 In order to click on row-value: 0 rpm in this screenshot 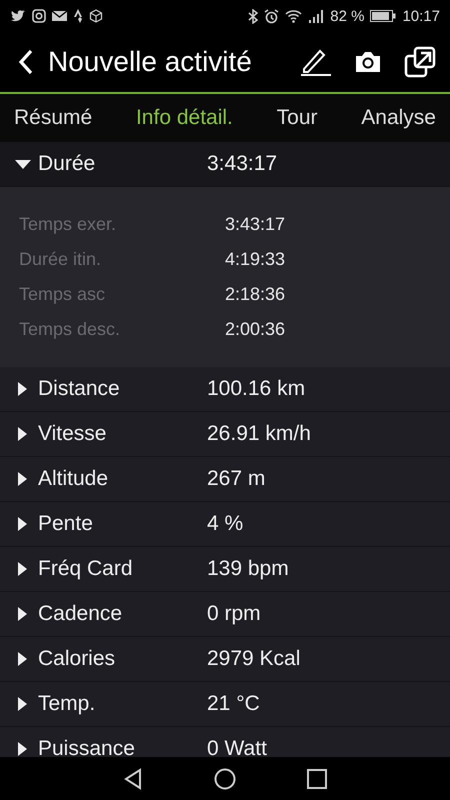, I will do `click(234, 614)`.